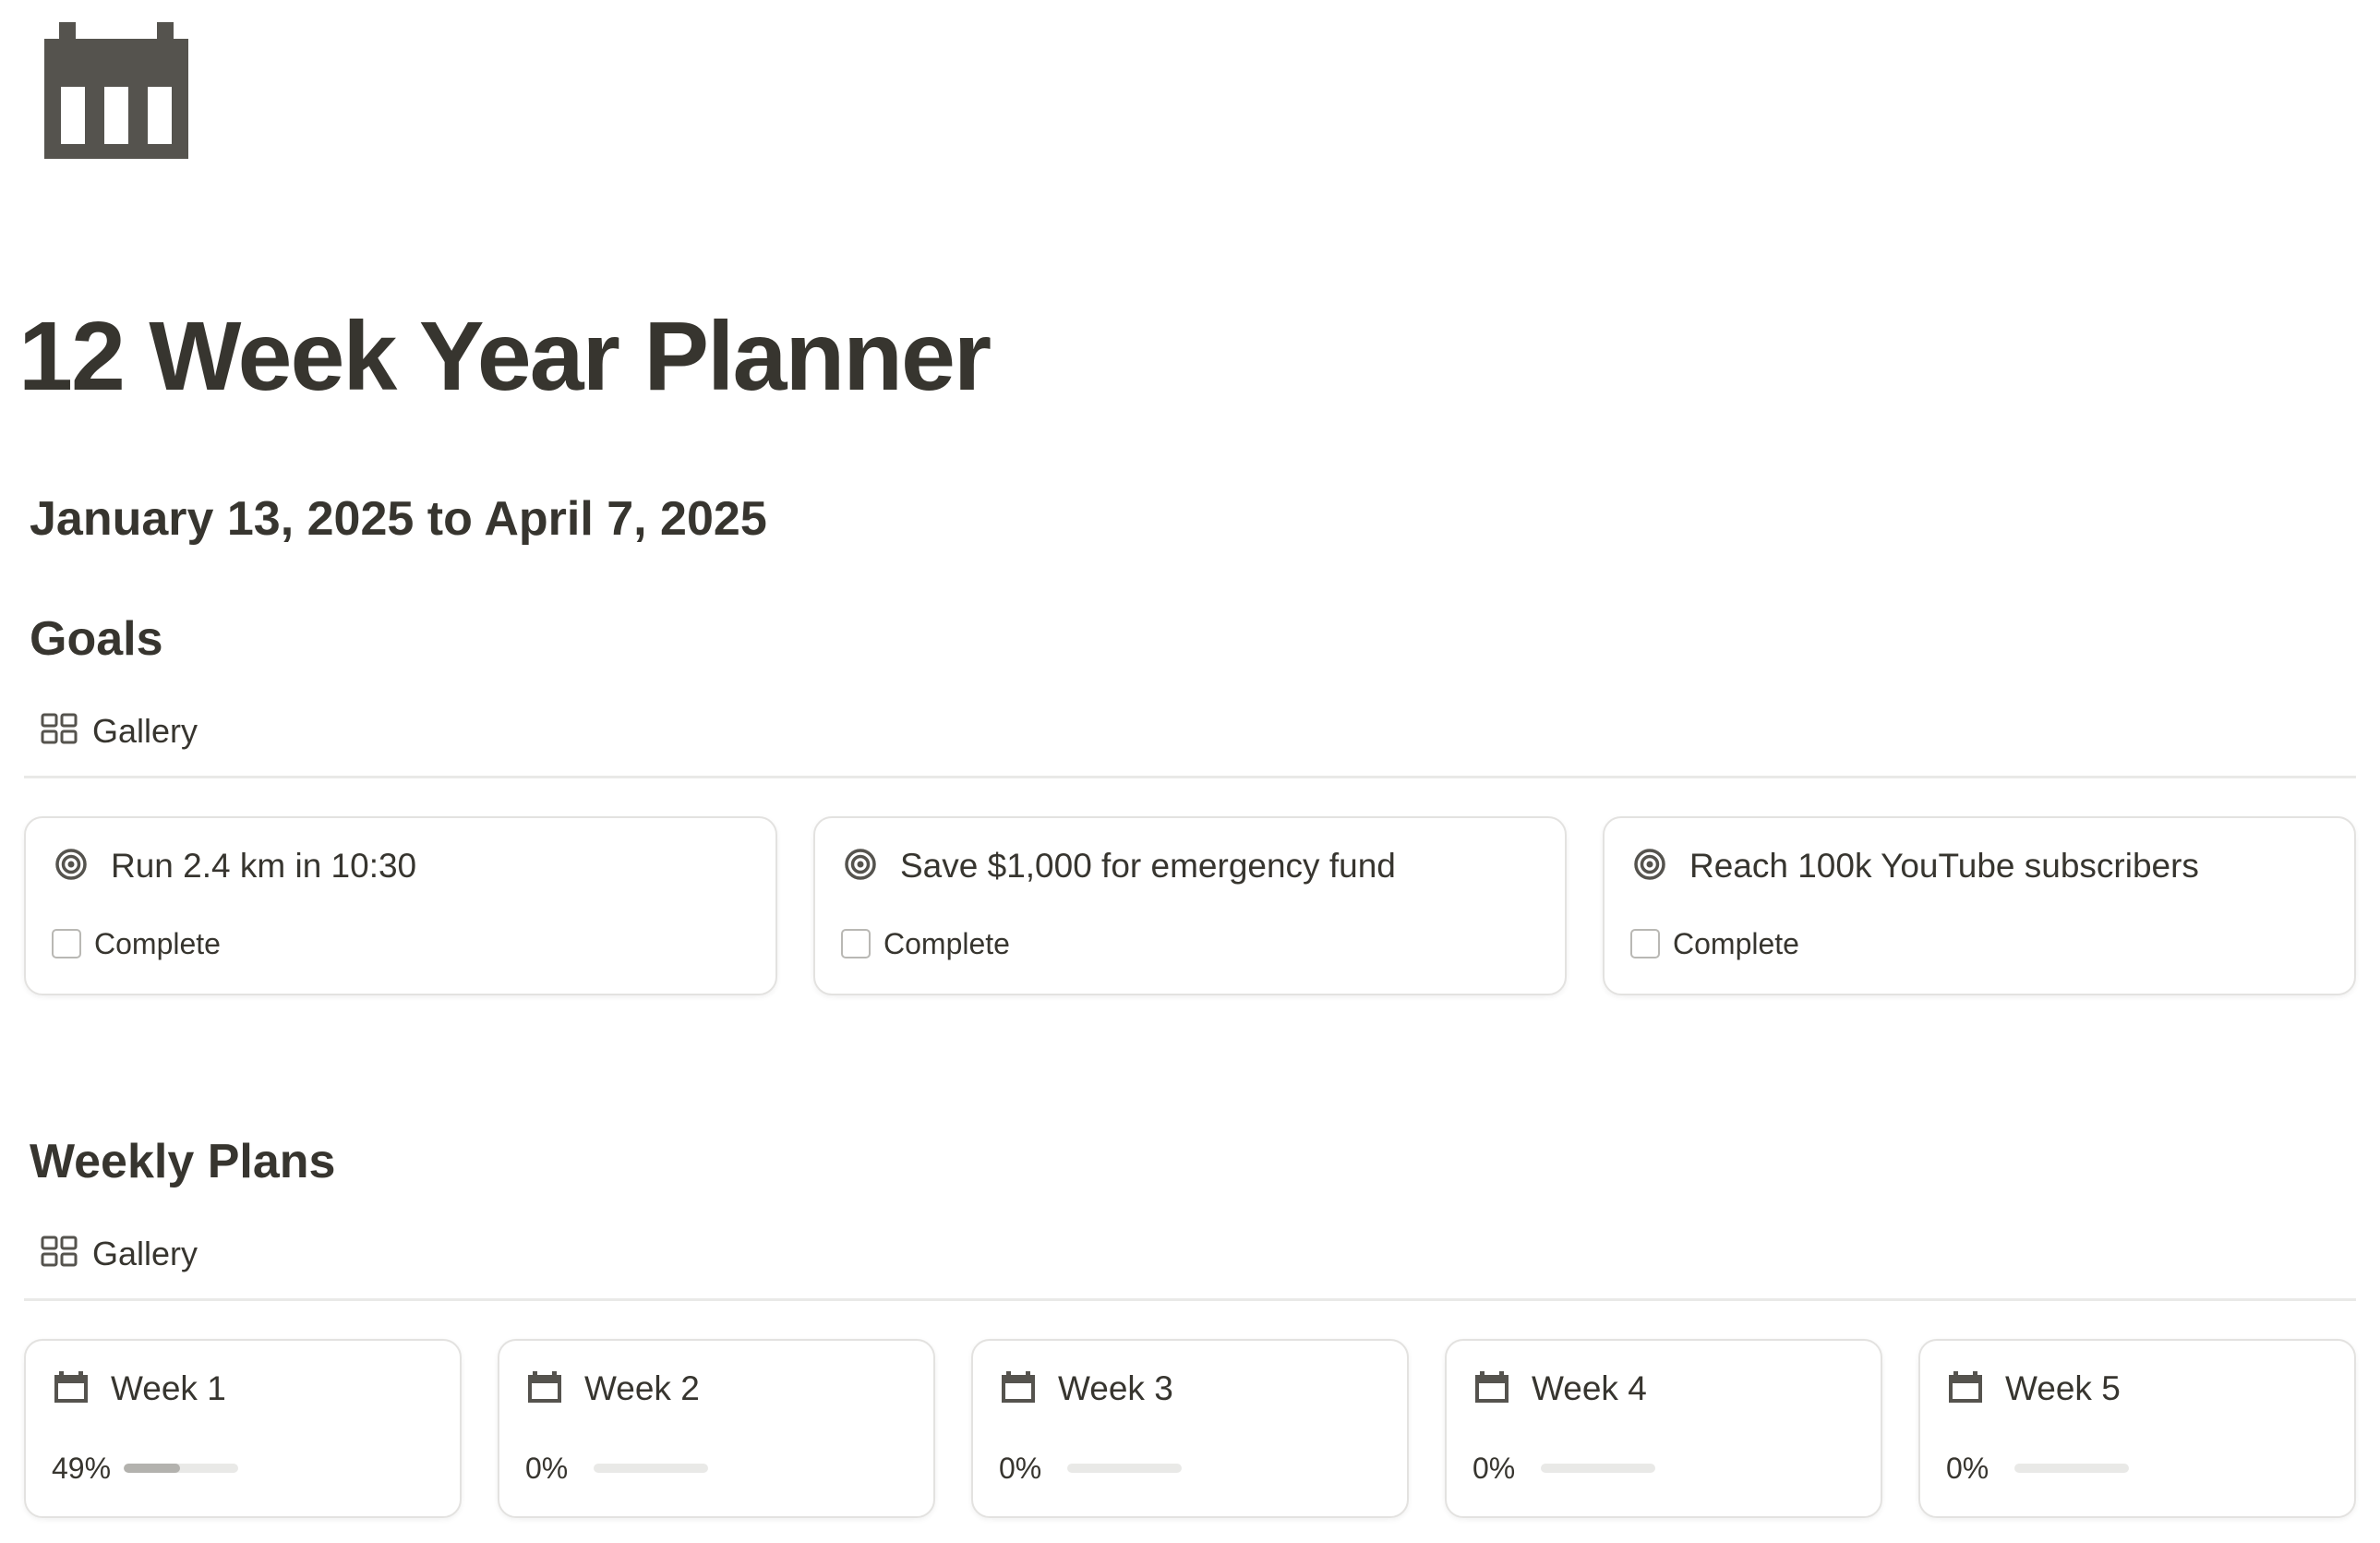 The image size is (2380, 1543). I want to click on weekly-plans-gallery-view-tab: Gallery, so click(119, 1254).